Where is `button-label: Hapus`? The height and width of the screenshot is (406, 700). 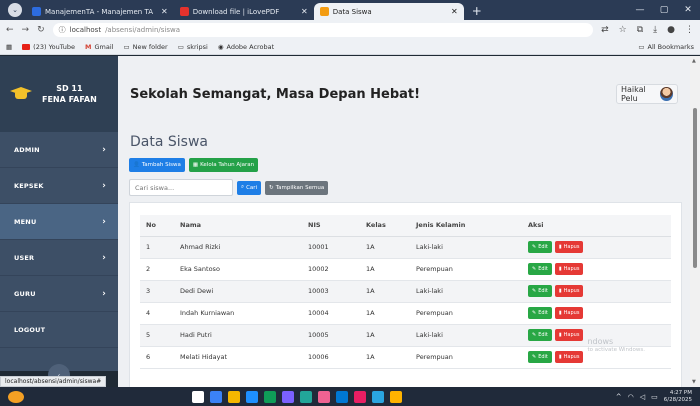
button-label: Hapus is located at coordinates (571, 247).